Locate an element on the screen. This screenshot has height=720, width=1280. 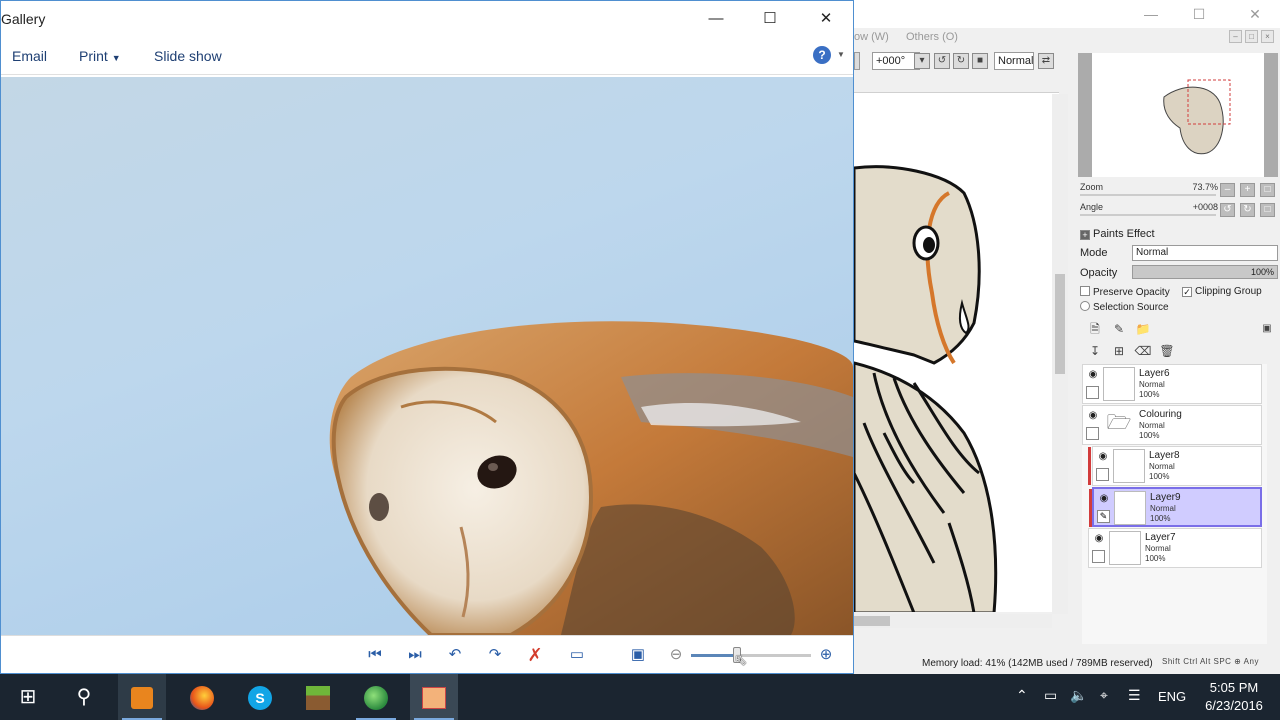
zoom-slider is located at coordinates (751, 655).